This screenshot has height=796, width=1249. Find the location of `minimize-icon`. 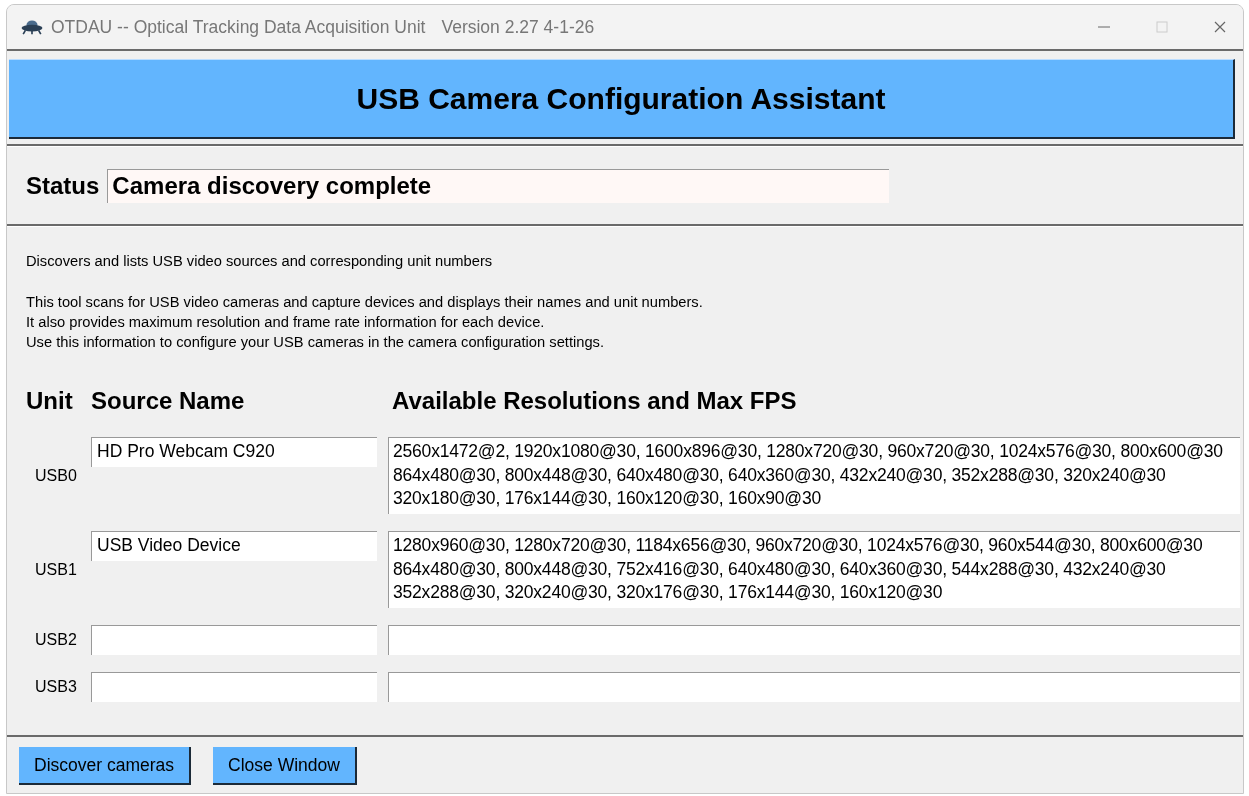

minimize-icon is located at coordinates (1104, 27).